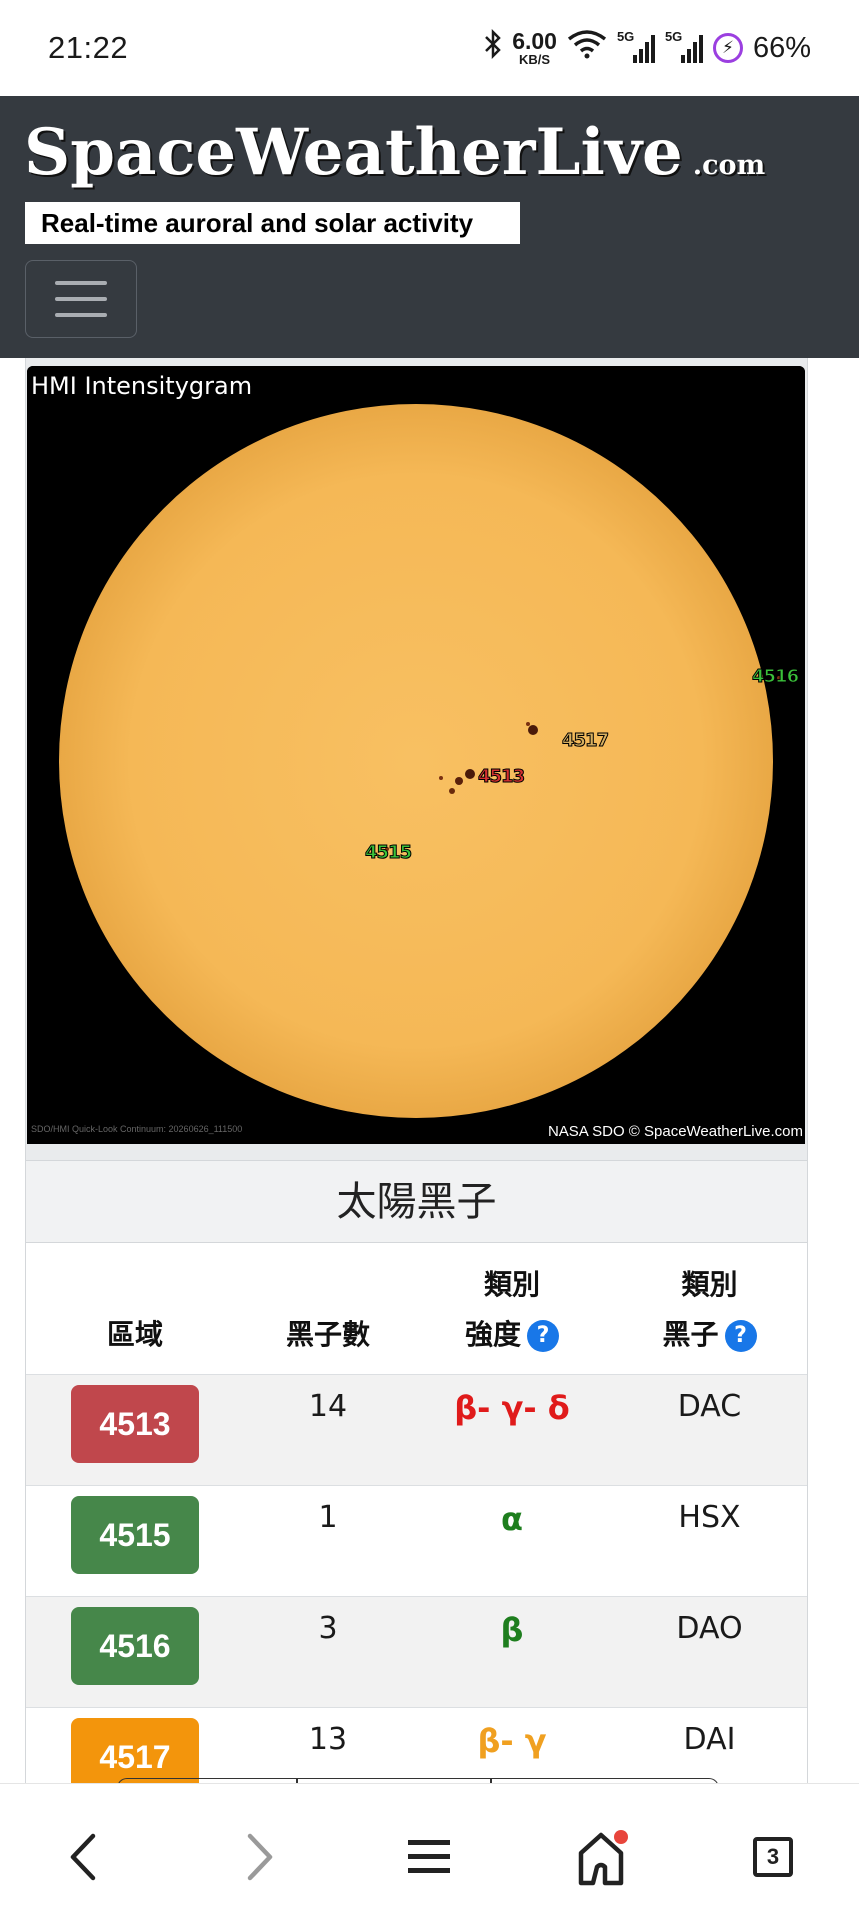 Image resolution: width=859 pixels, height=1921 pixels. Describe the element at coordinates (621, 1837) in the screenshot. I see `notification-dot` at that location.